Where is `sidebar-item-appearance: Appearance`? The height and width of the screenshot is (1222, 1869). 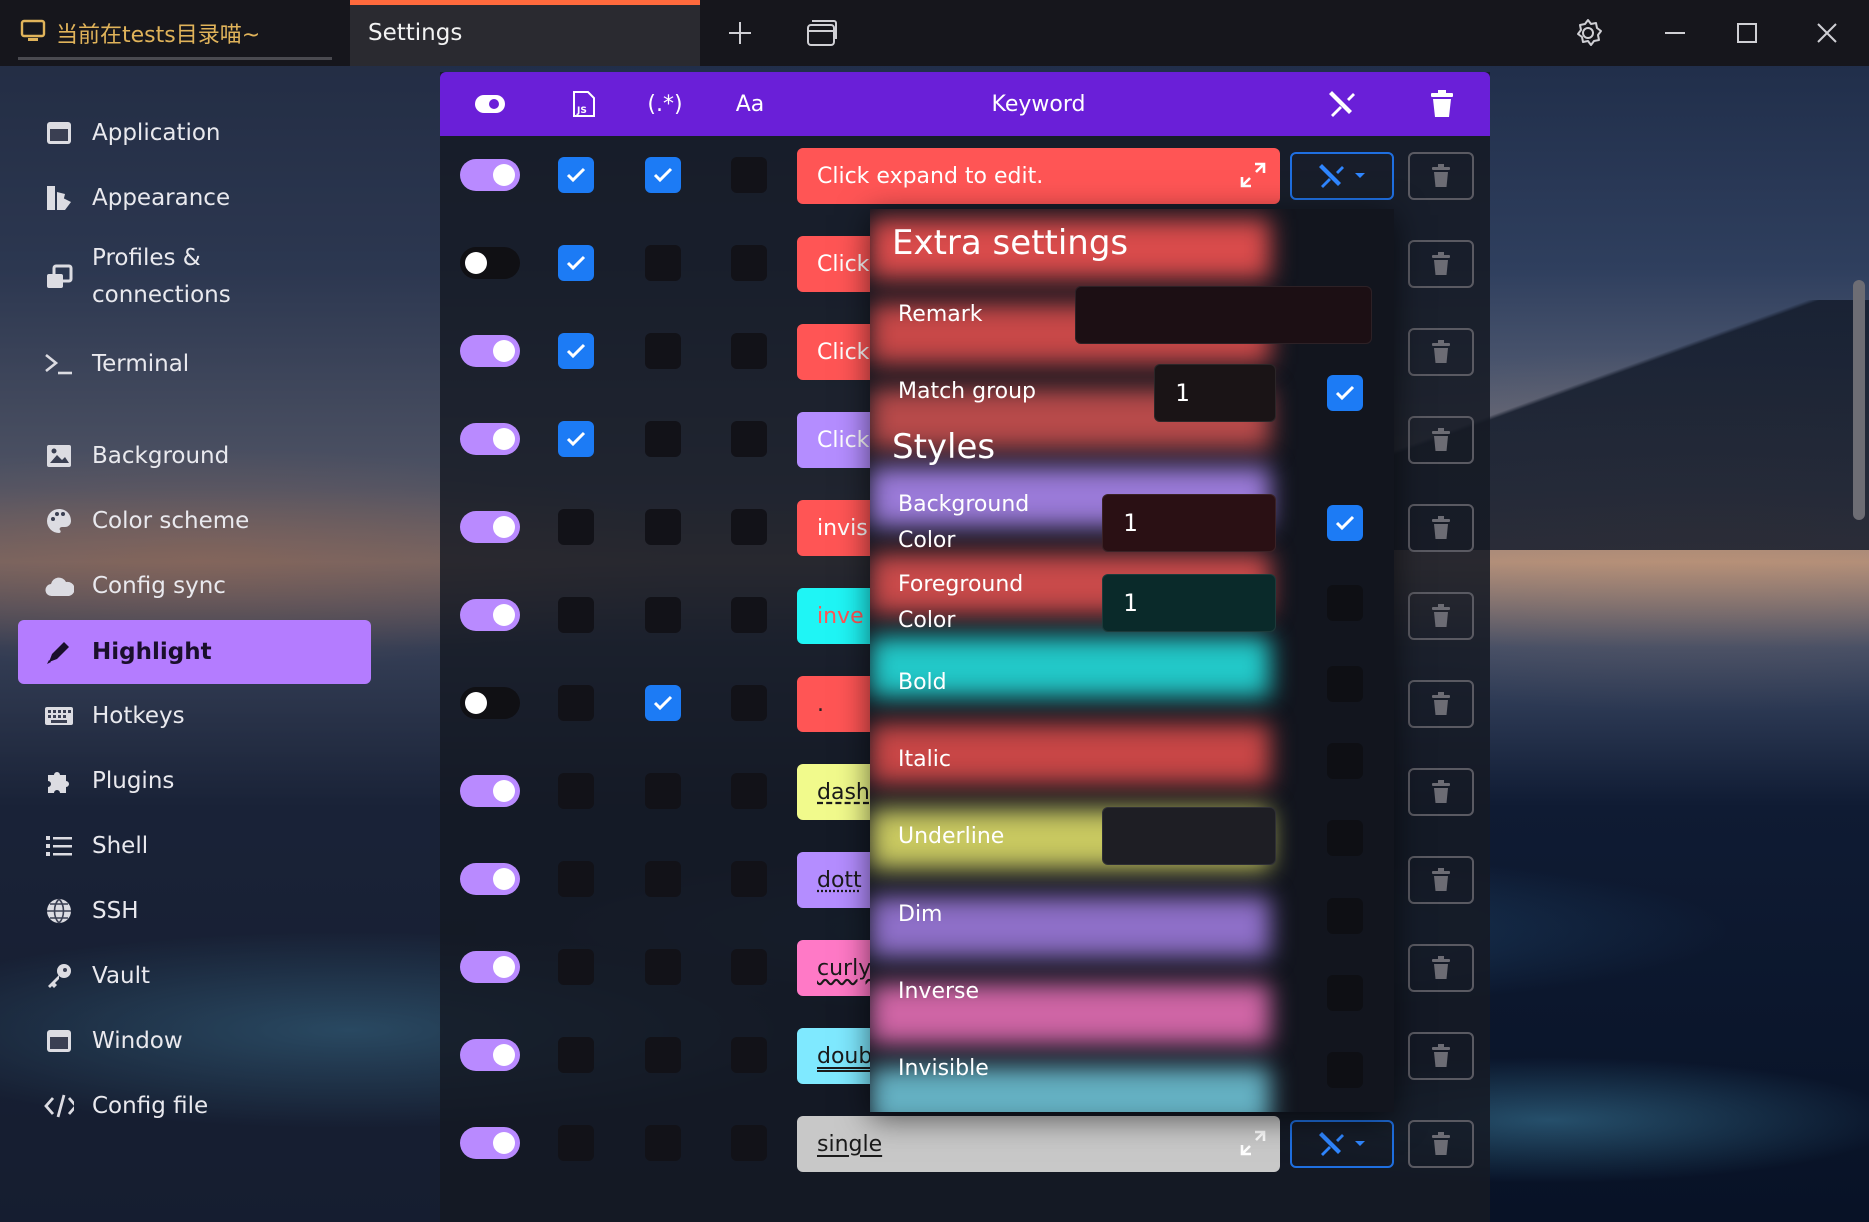 sidebar-item-appearance: Appearance is located at coordinates (194, 198).